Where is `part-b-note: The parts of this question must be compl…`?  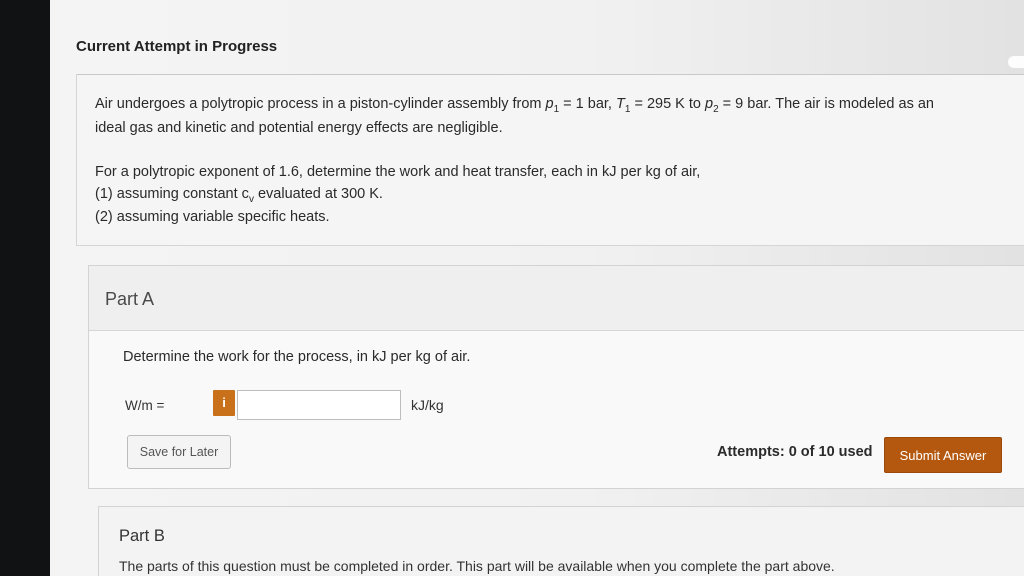 part-b-note: The parts of this question must be compl… is located at coordinates (477, 566).